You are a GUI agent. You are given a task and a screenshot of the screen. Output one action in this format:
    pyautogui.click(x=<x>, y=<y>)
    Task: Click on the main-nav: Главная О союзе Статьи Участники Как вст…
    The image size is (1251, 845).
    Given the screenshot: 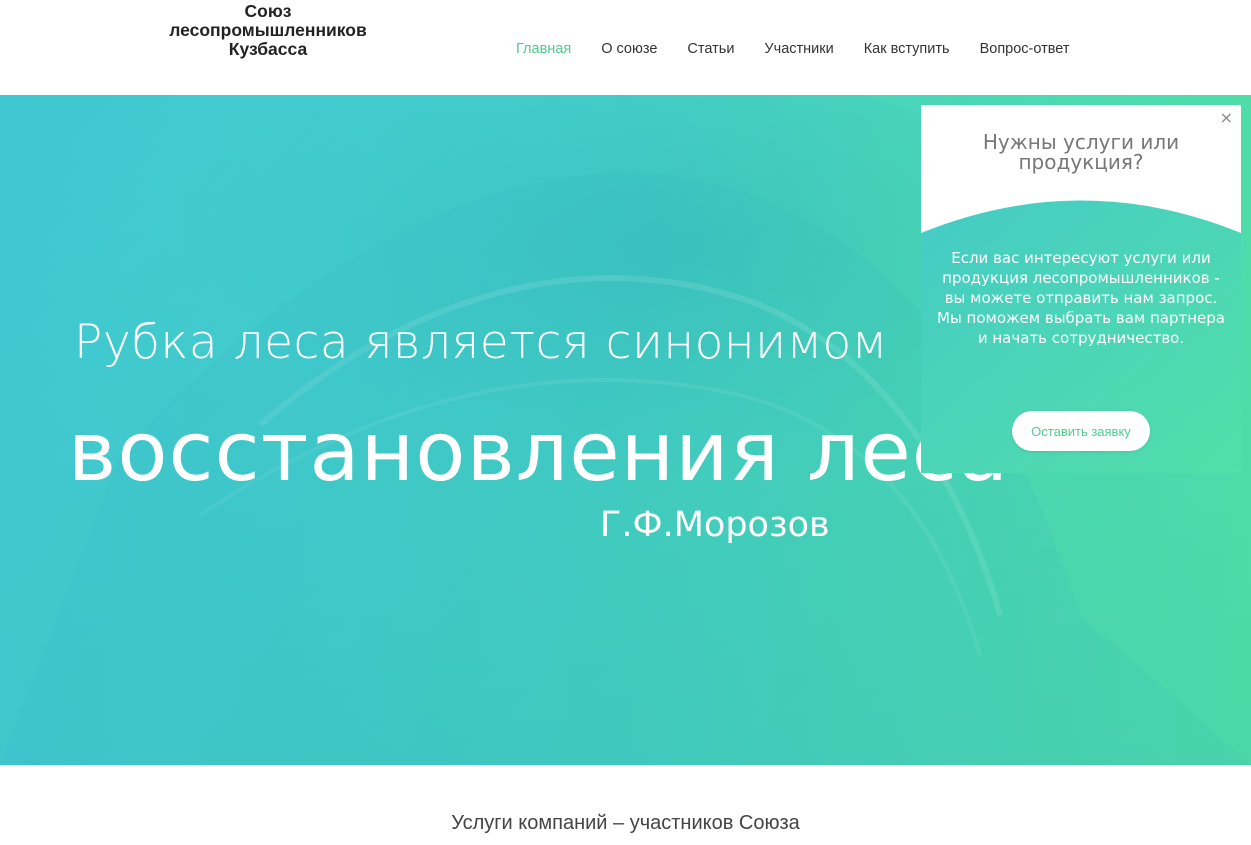 What is the action you would take?
    pyautogui.click(x=793, y=49)
    